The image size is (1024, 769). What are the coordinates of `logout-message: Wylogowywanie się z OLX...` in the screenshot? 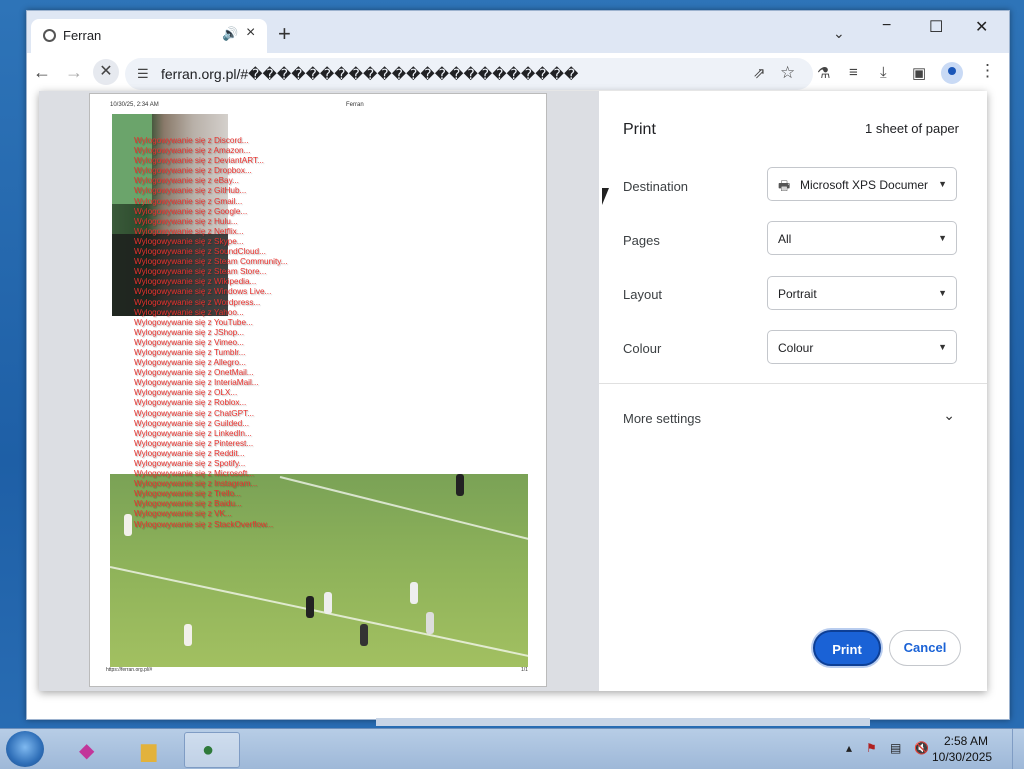 It's located at (186, 393).